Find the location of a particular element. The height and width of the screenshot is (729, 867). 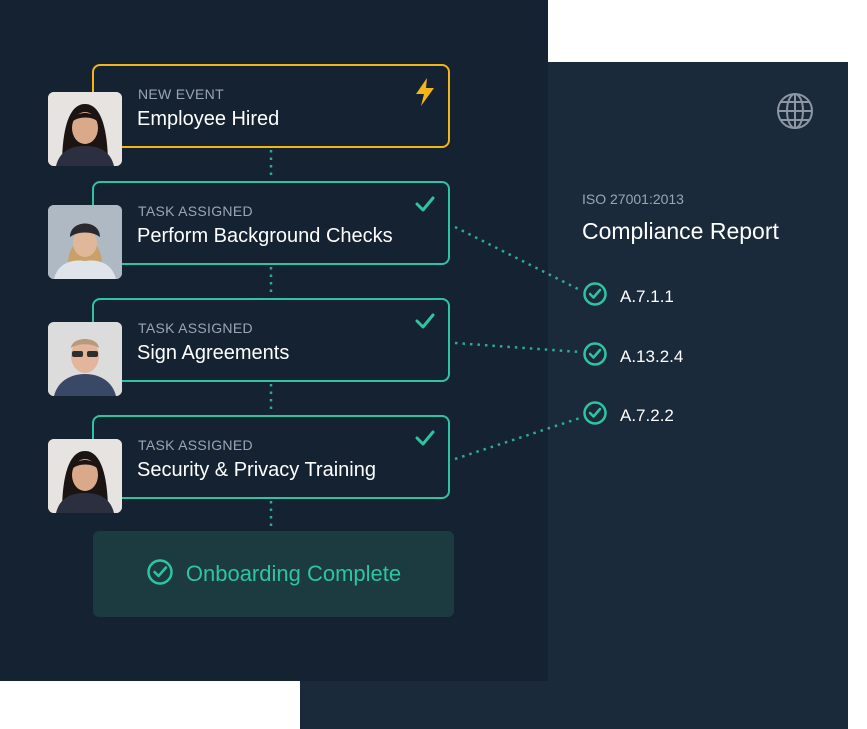

control-item: A.7.1.1 is located at coordinates (628, 296).